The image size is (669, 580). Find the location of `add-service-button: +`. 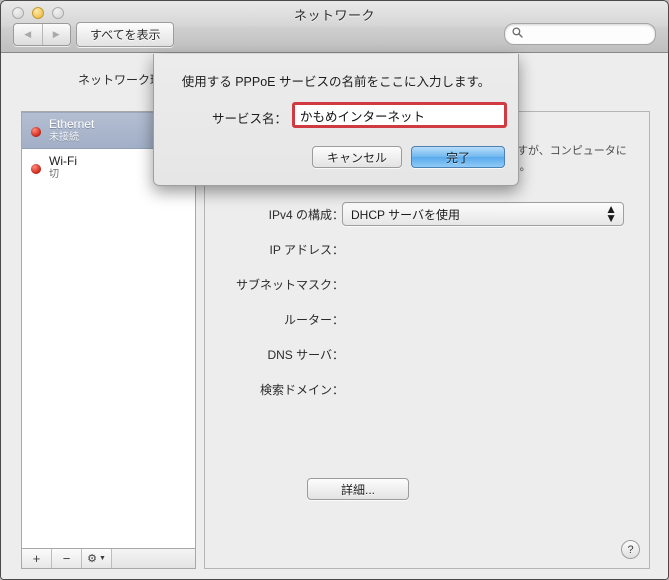

add-service-button: + is located at coordinates (37, 558).